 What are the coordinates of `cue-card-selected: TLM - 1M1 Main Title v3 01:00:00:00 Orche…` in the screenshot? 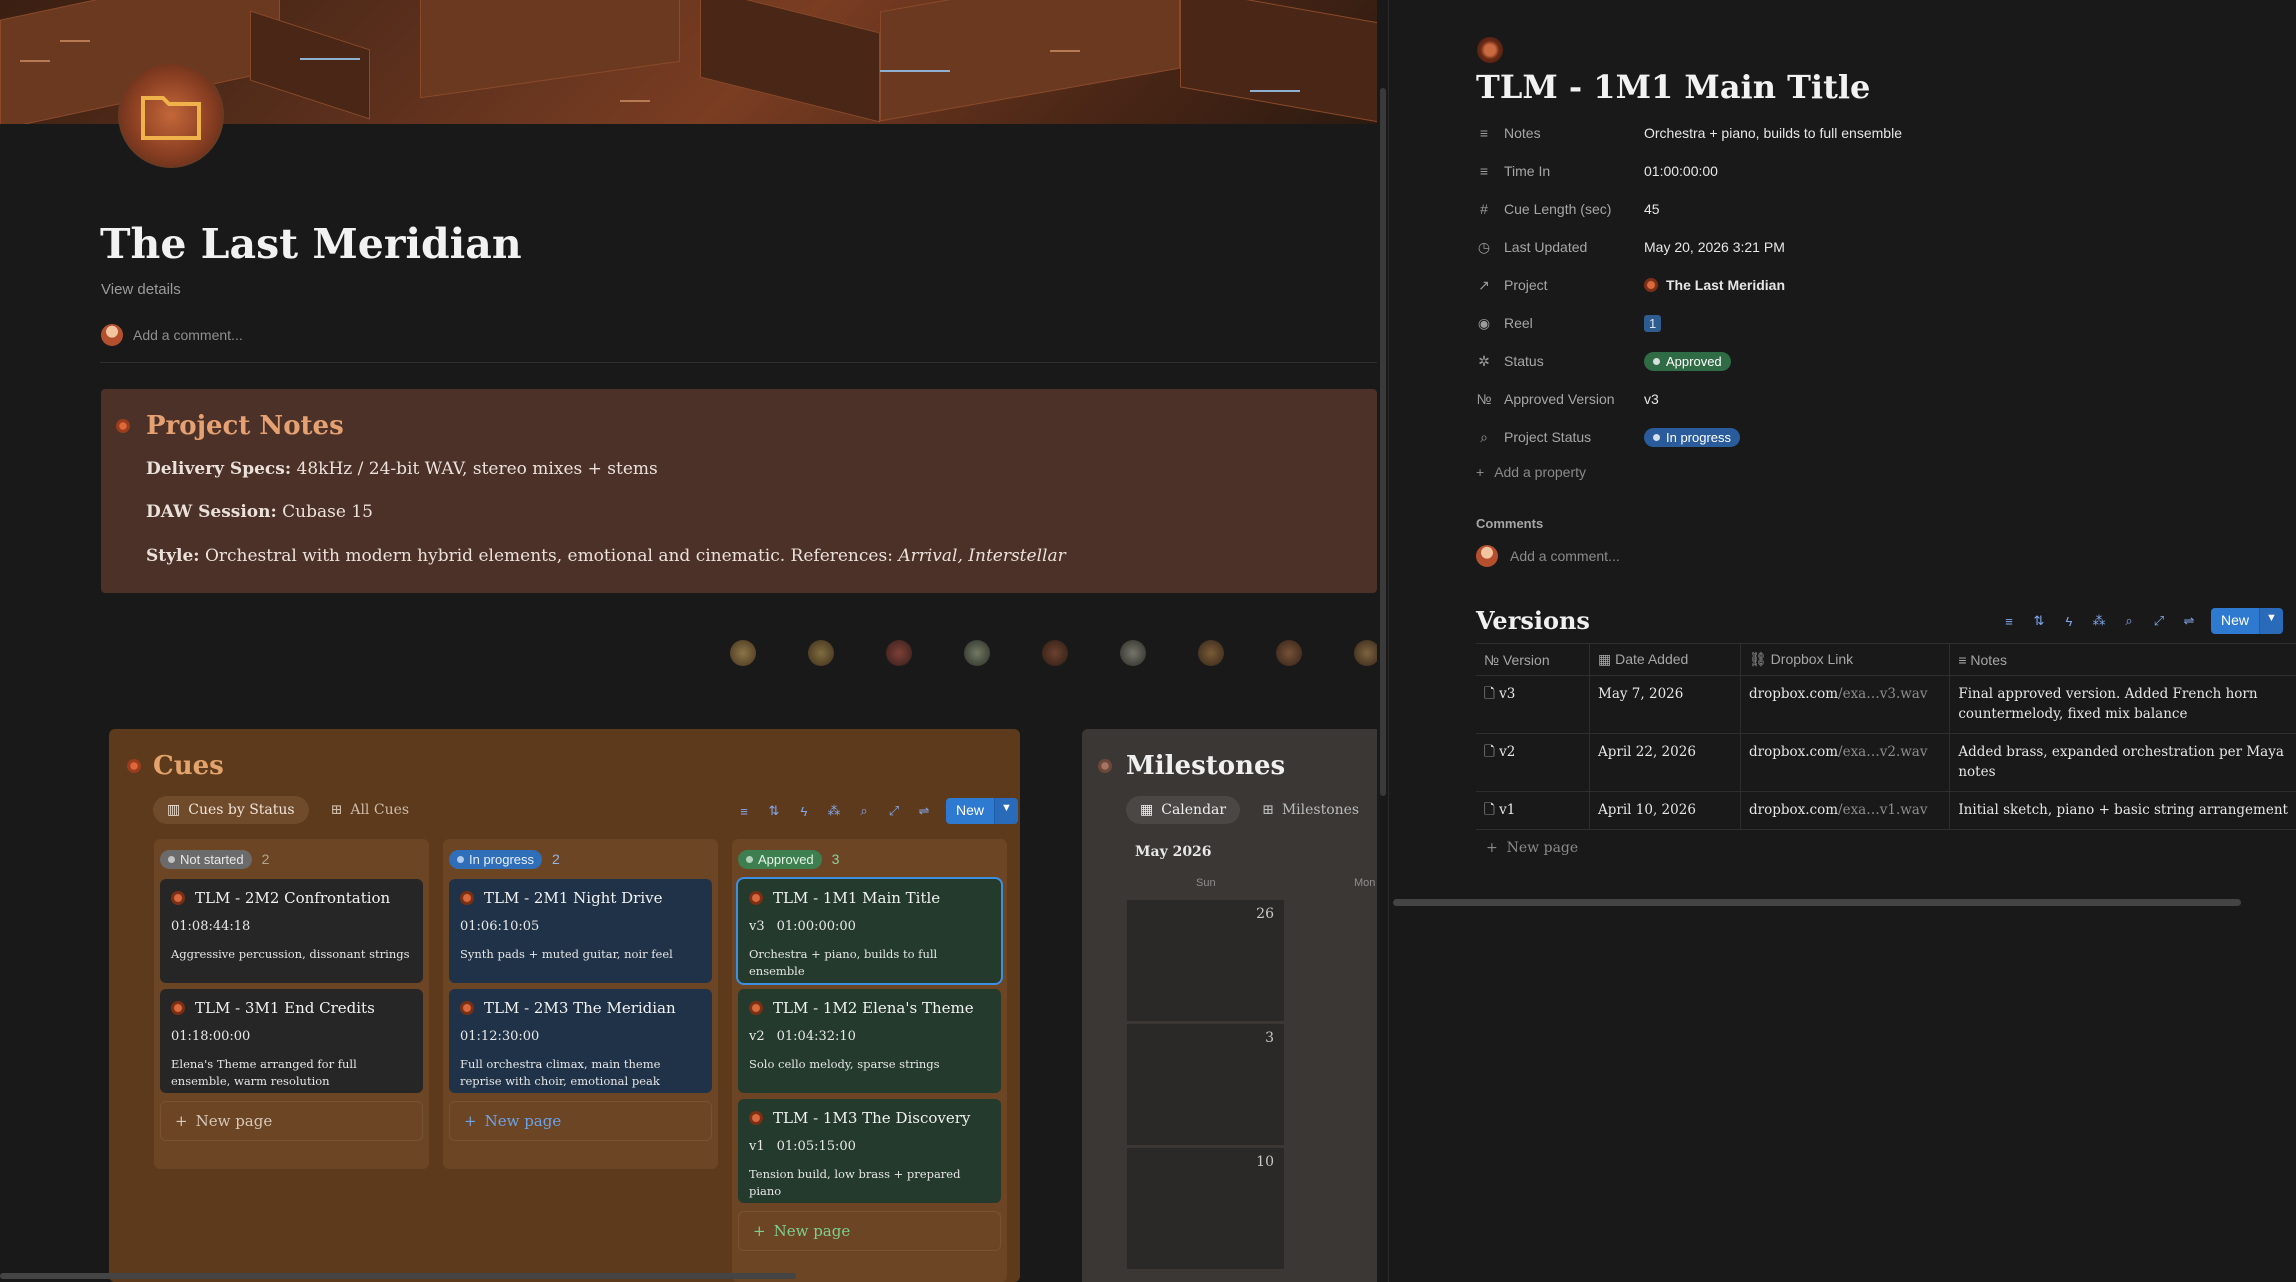 It's located at (869, 931).